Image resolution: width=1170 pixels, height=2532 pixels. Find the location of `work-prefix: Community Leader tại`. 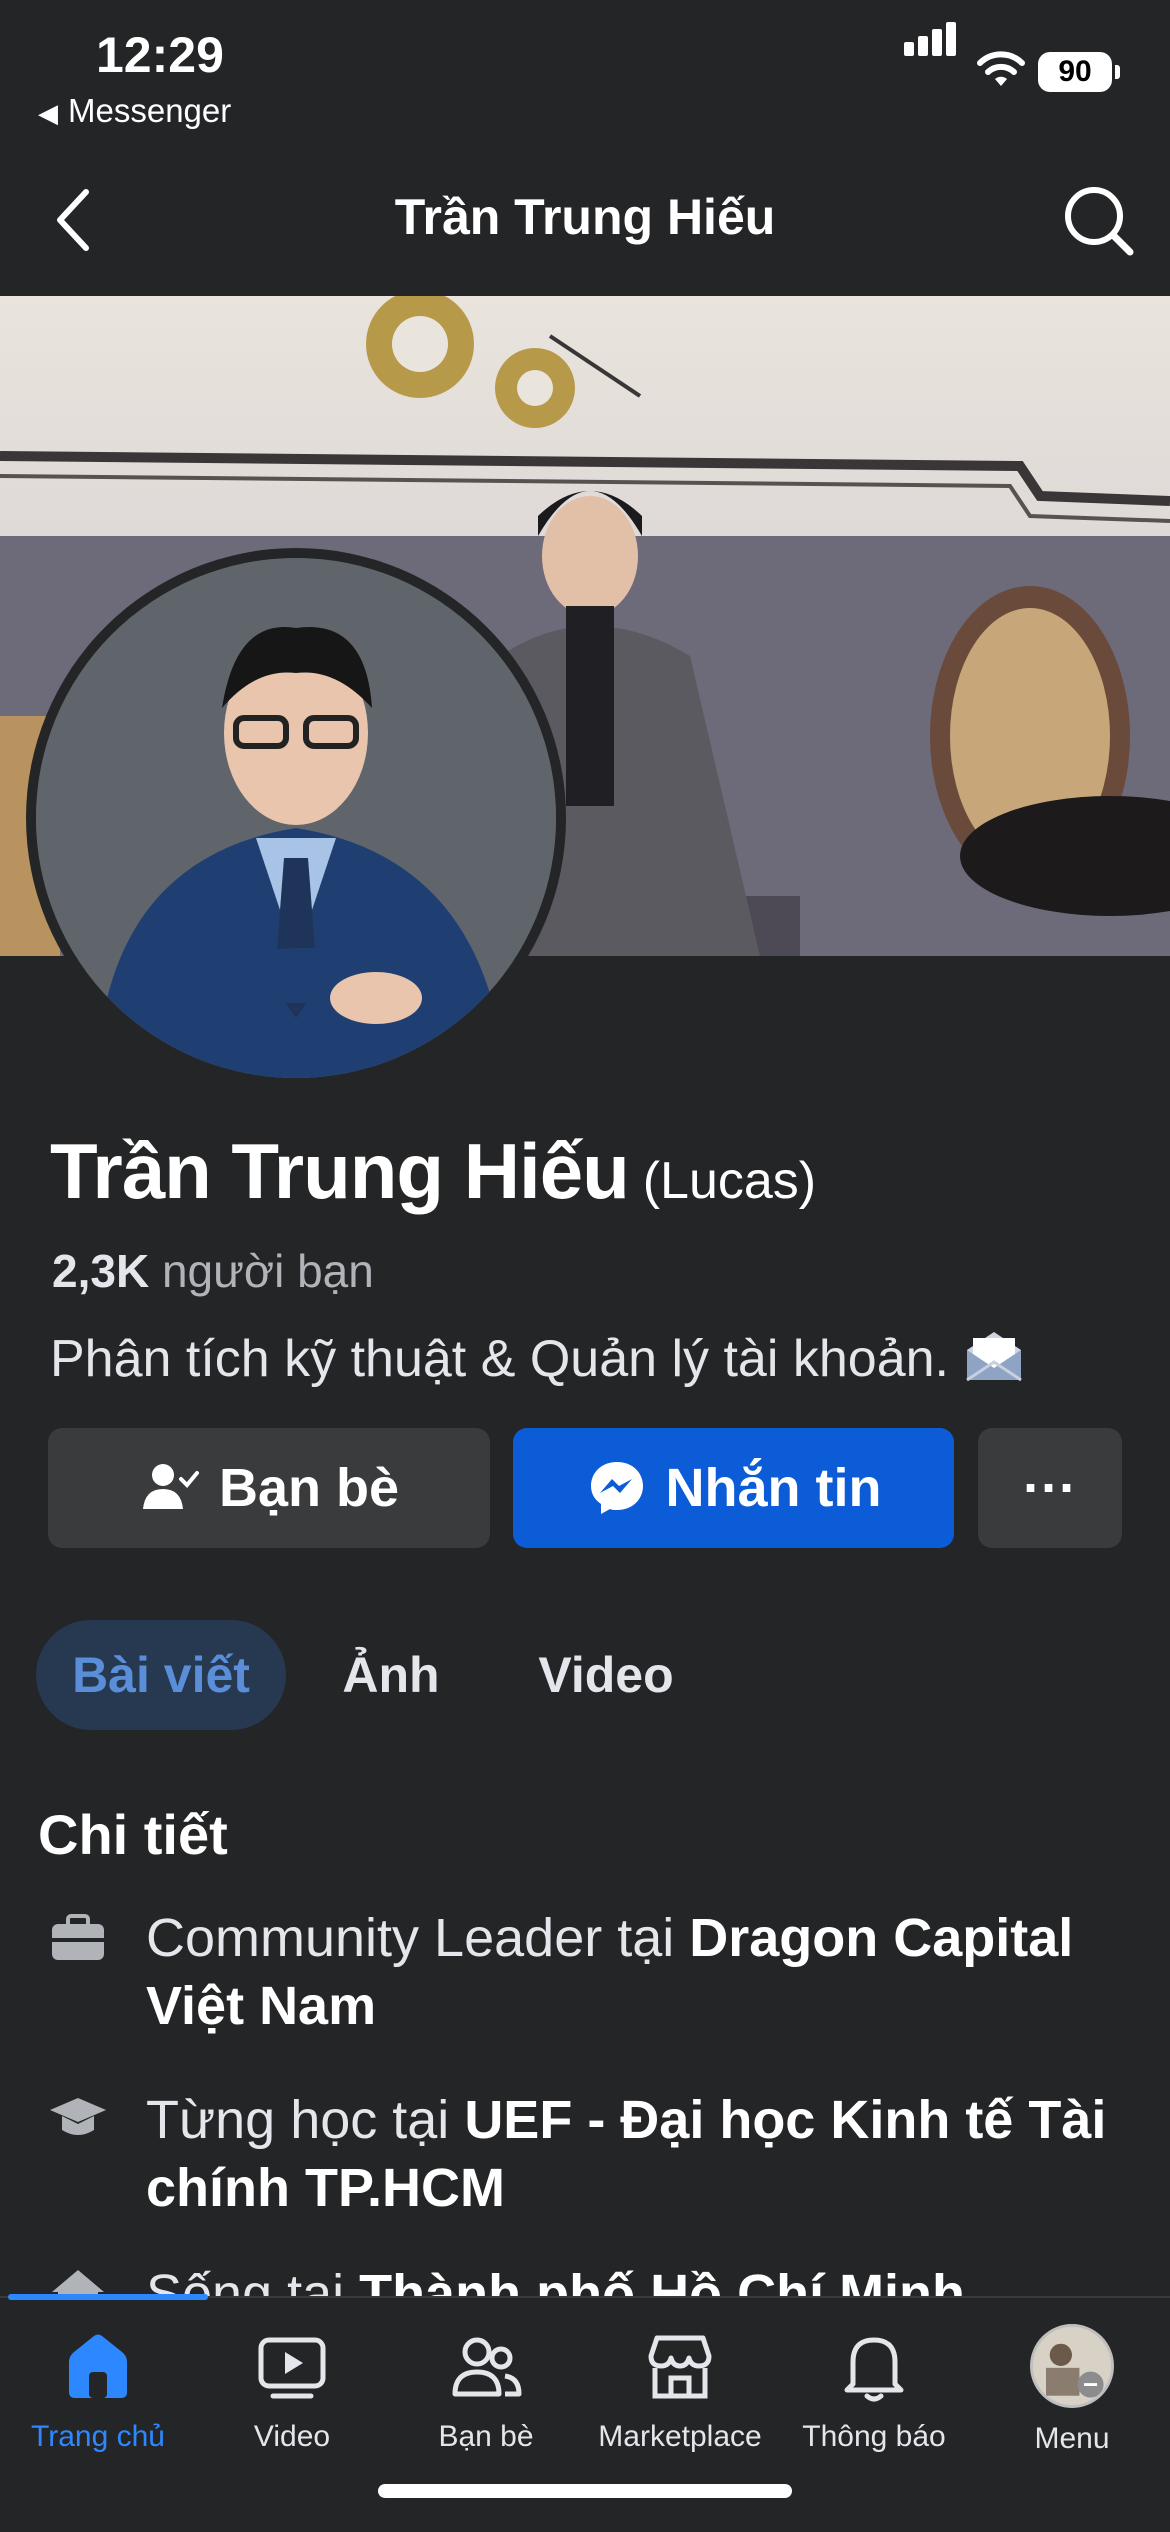

work-prefix: Community Leader tại is located at coordinates (418, 1938).